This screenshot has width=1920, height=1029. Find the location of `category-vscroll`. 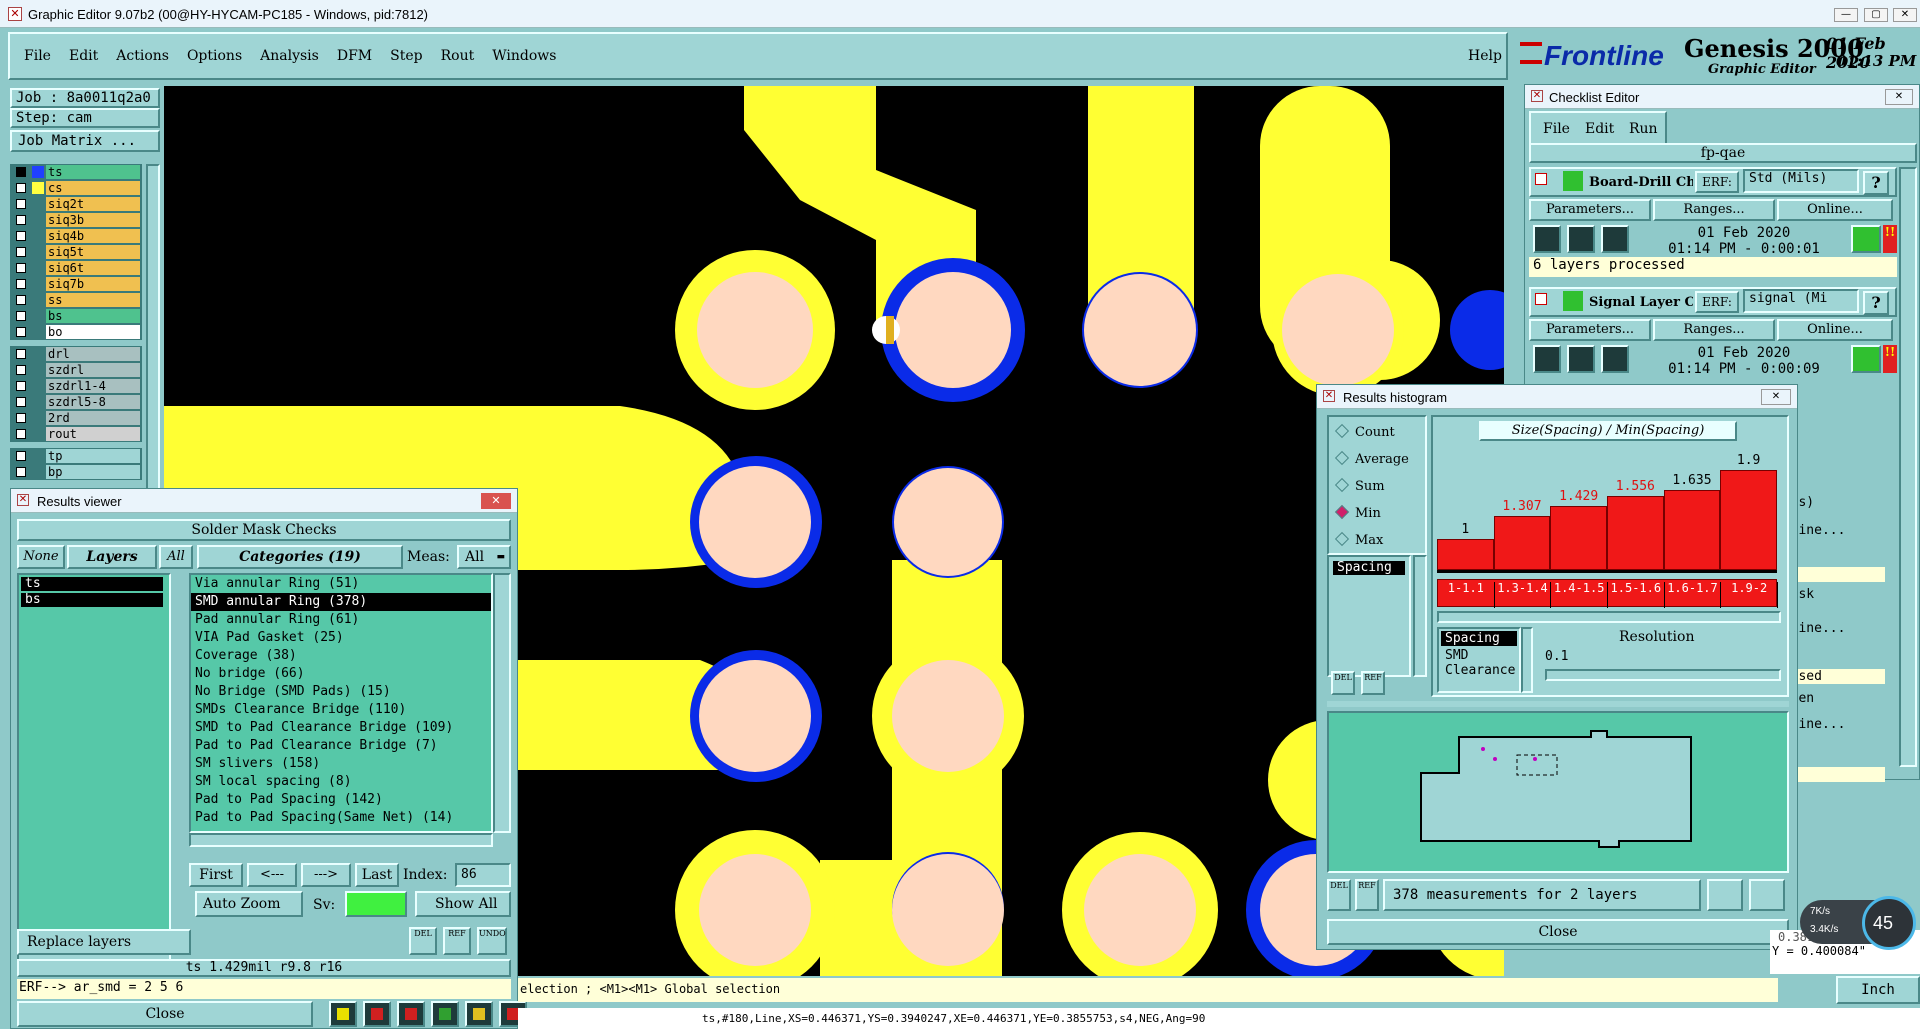

category-vscroll is located at coordinates (502, 703).